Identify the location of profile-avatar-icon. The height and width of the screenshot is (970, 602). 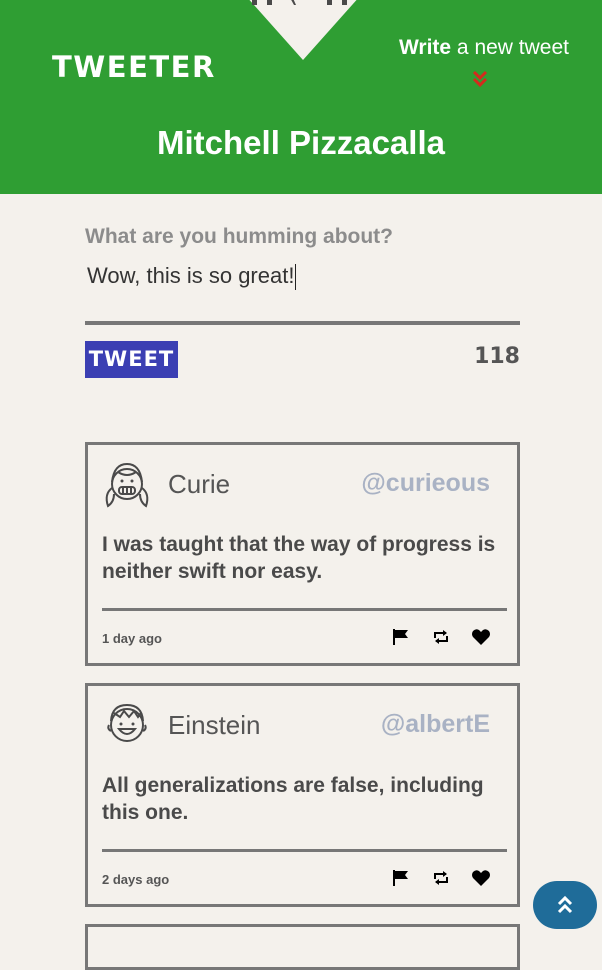
(299, 2).